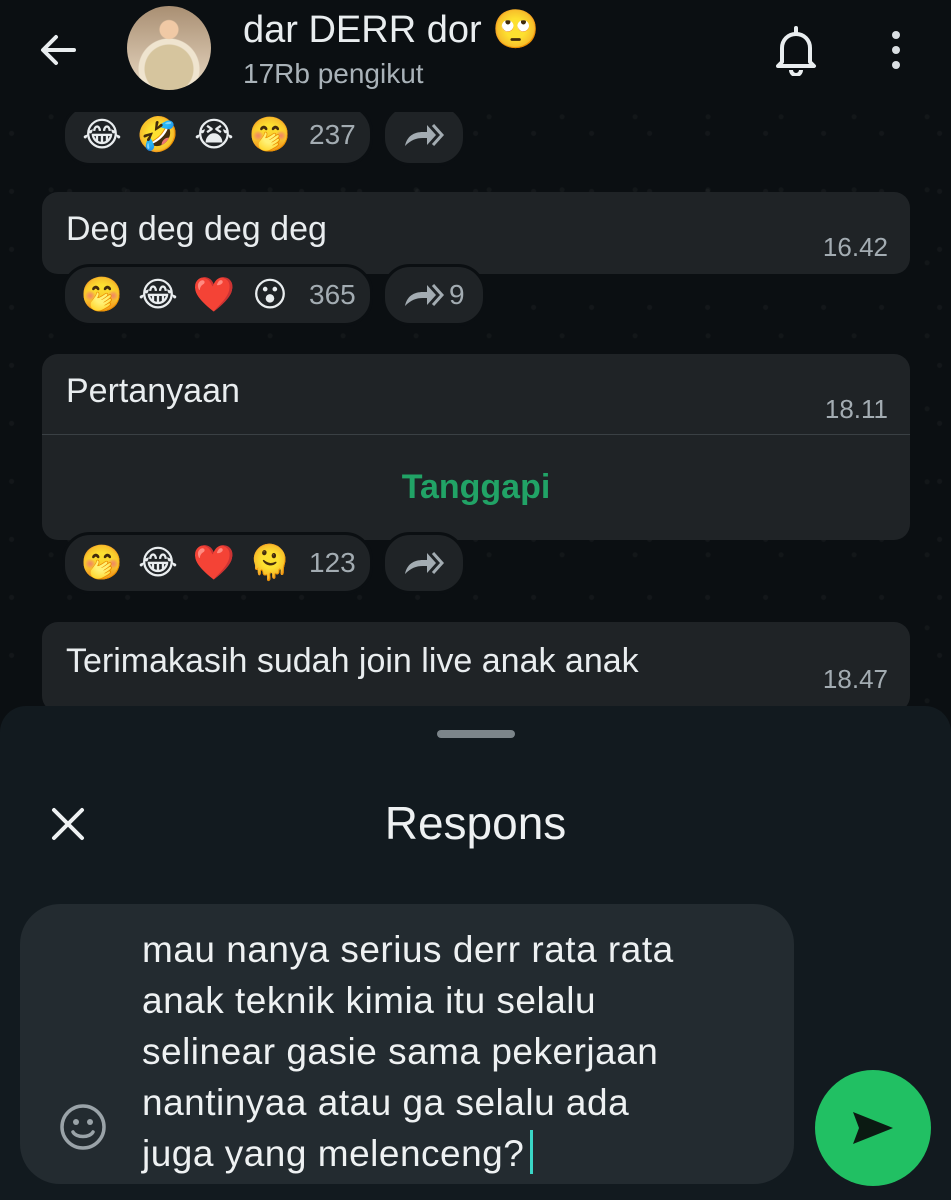  What do you see at coordinates (476, 233) in the screenshot?
I see `message-bubble: Deg deg deg deg 16.42` at bounding box center [476, 233].